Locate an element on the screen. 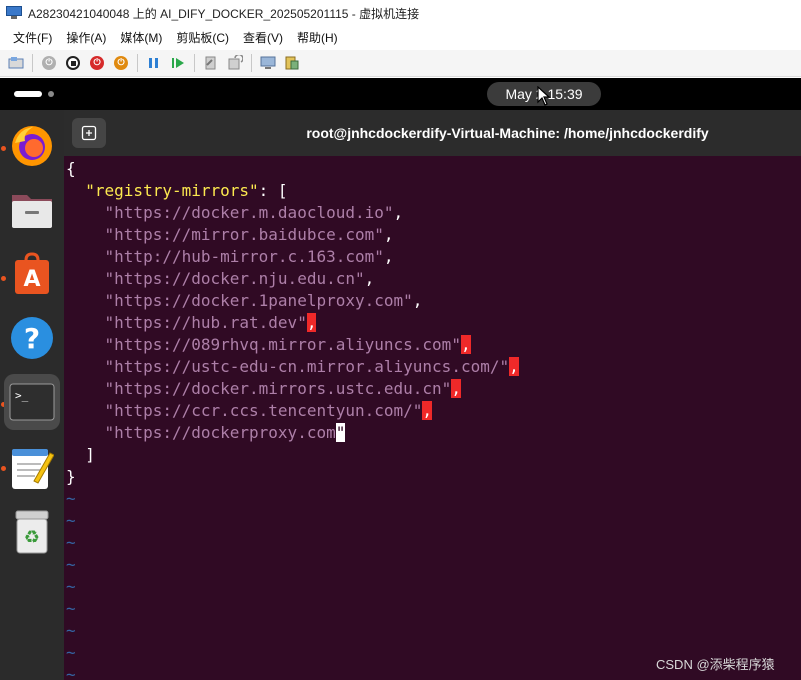 Image resolution: width=801 pixels, height=680 pixels. shutdown-icon: ⏻ is located at coordinates (97, 63).